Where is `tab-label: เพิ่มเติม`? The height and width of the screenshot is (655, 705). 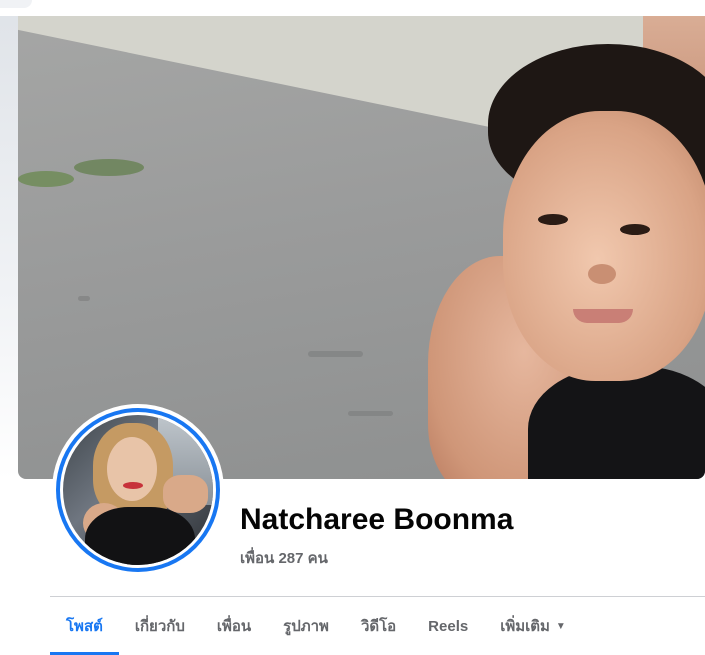 tab-label: เพิ่มเติม is located at coordinates (525, 626).